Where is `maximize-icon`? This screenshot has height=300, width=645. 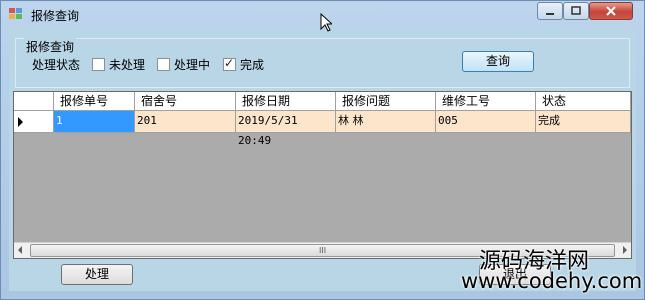 maximize-icon is located at coordinates (576, 10).